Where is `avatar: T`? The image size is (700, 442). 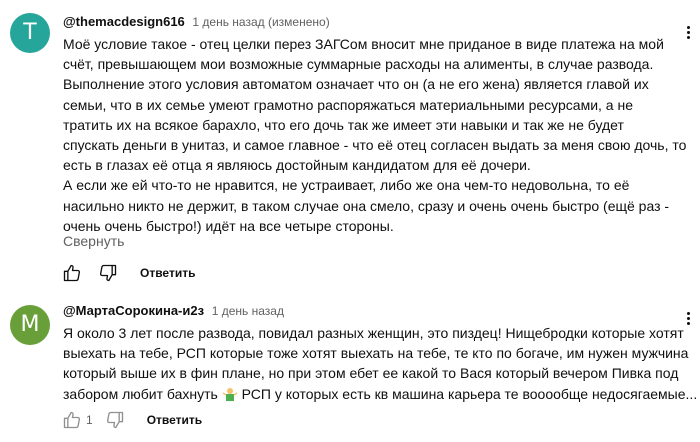 avatar: T is located at coordinates (30, 33).